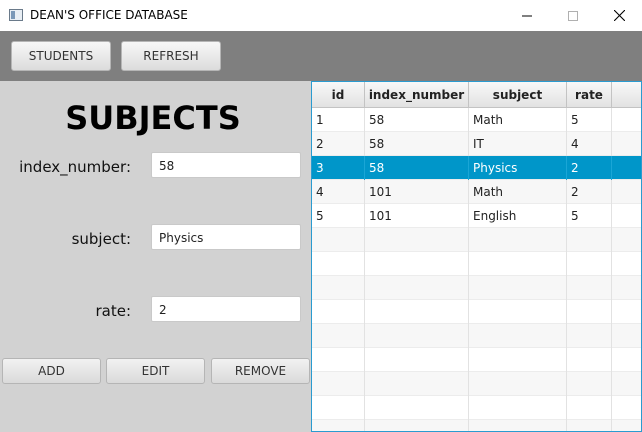  Describe the element at coordinates (75, 167) in the screenshot. I see `index-number-label: index_number:` at that location.